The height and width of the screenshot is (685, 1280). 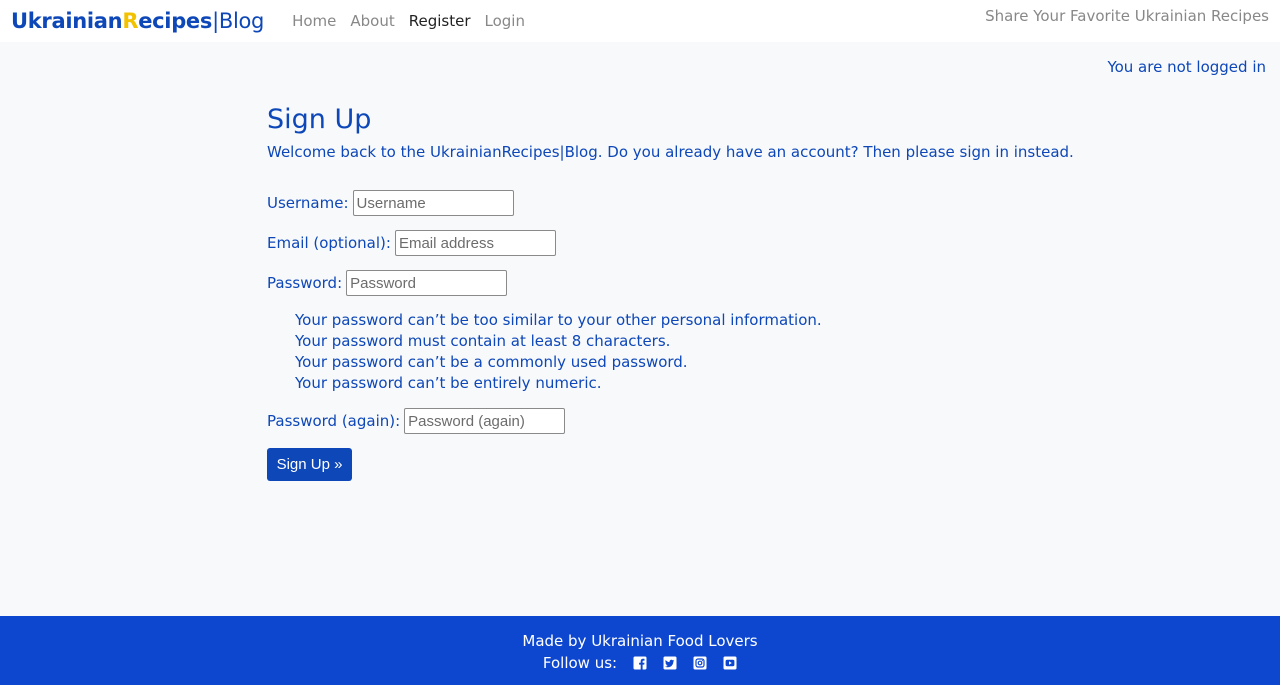 What do you see at coordinates (730, 663) in the screenshot?
I see `youtube-icon` at bounding box center [730, 663].